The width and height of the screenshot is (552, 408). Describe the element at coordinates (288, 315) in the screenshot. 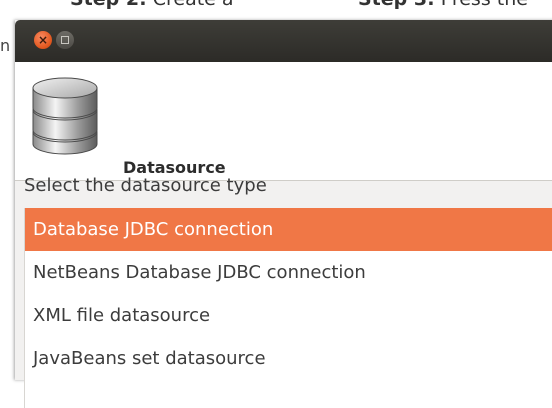

I see `list-item-xml-file: XML file datasource` at that location.